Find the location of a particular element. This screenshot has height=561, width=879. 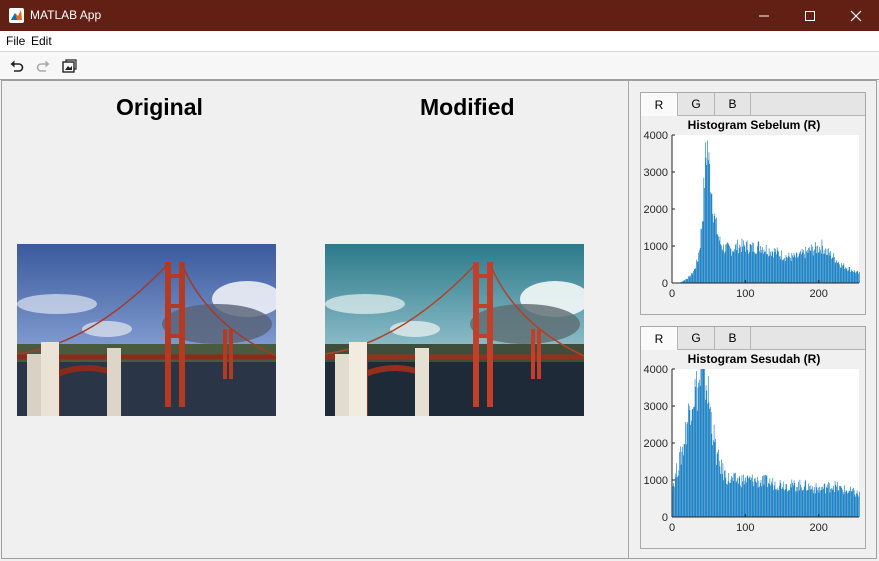

toolbar is located at coordinates (439, 66).